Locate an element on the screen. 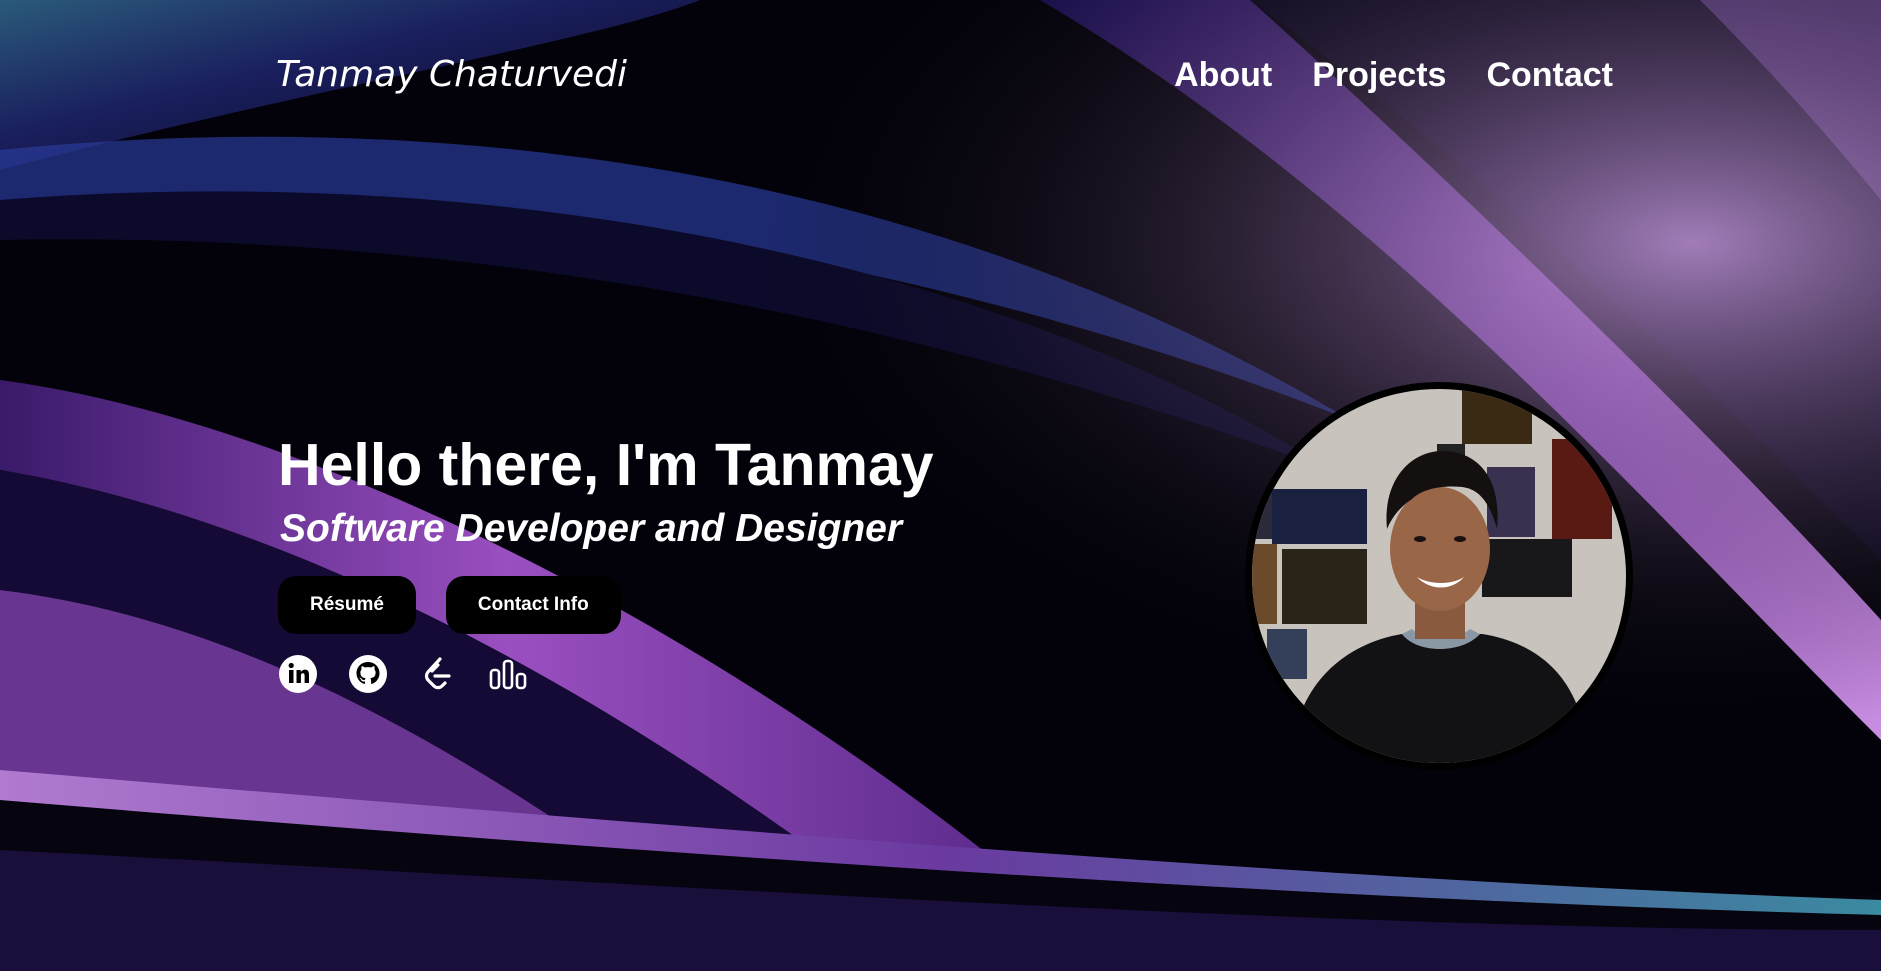 This screenshot has height=971, width=1881. profile-photo-frame is located at coordinates (1439, 576).